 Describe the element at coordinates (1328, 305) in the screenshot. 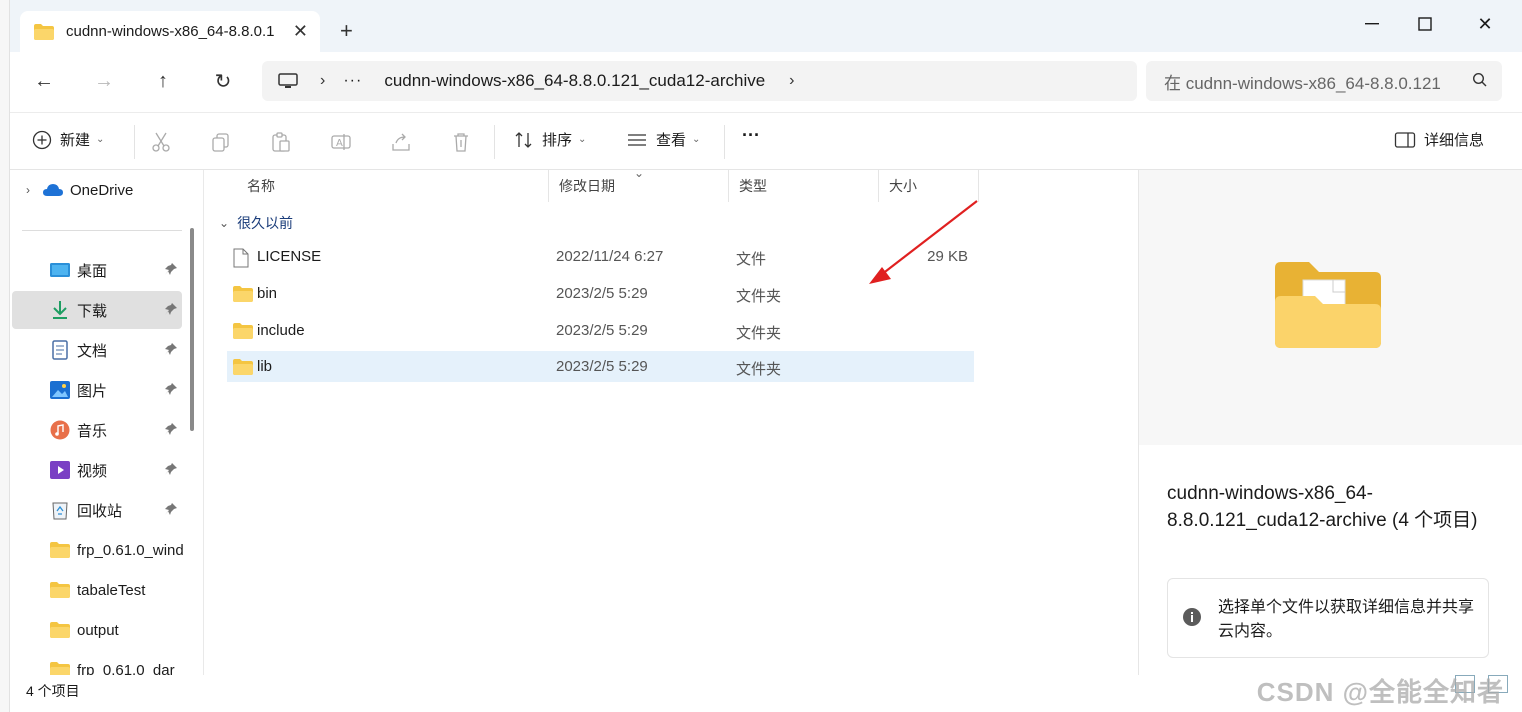

I see `folder-large-icon` at that location.